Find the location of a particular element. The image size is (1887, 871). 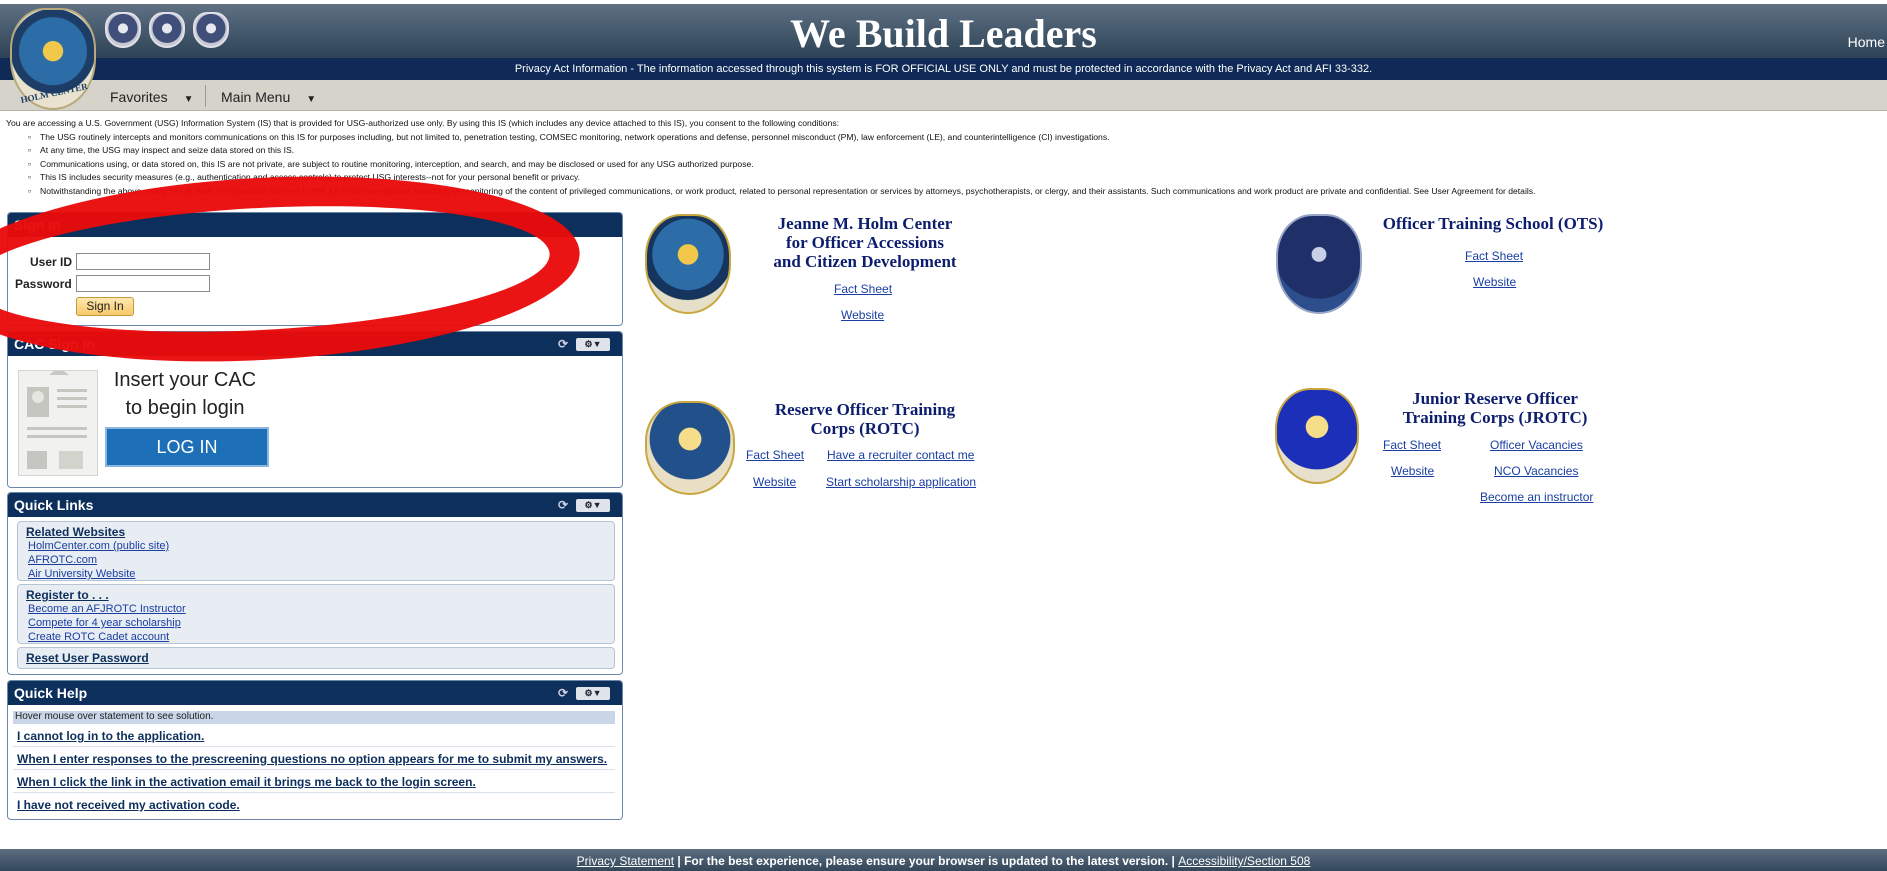

favorites-menu: Favorites ▼ is located at coordinates (151, 97).